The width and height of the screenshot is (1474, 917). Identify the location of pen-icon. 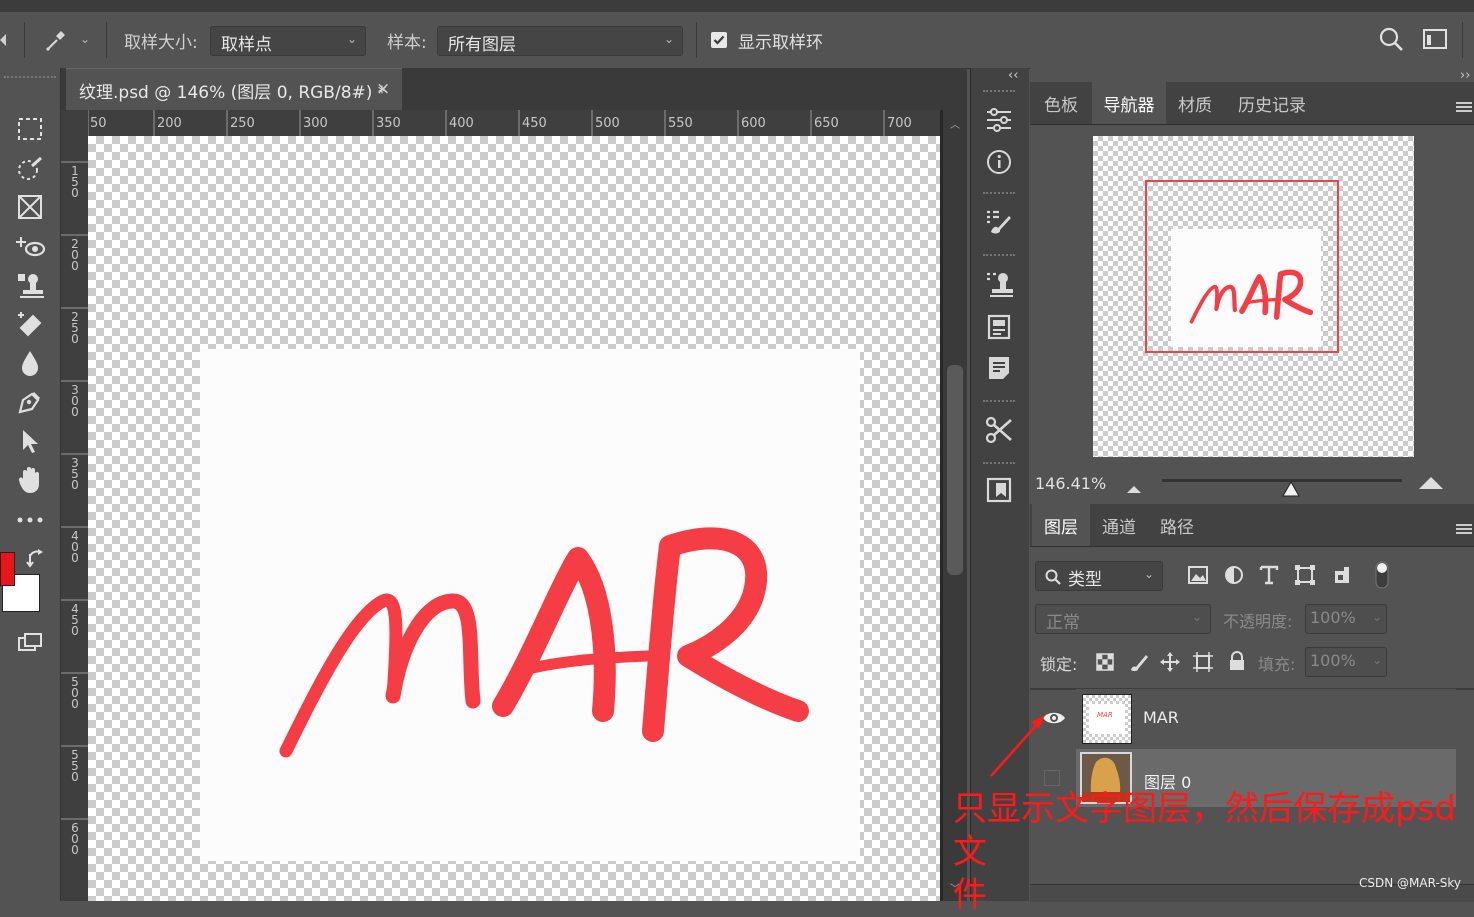
(30, 402).